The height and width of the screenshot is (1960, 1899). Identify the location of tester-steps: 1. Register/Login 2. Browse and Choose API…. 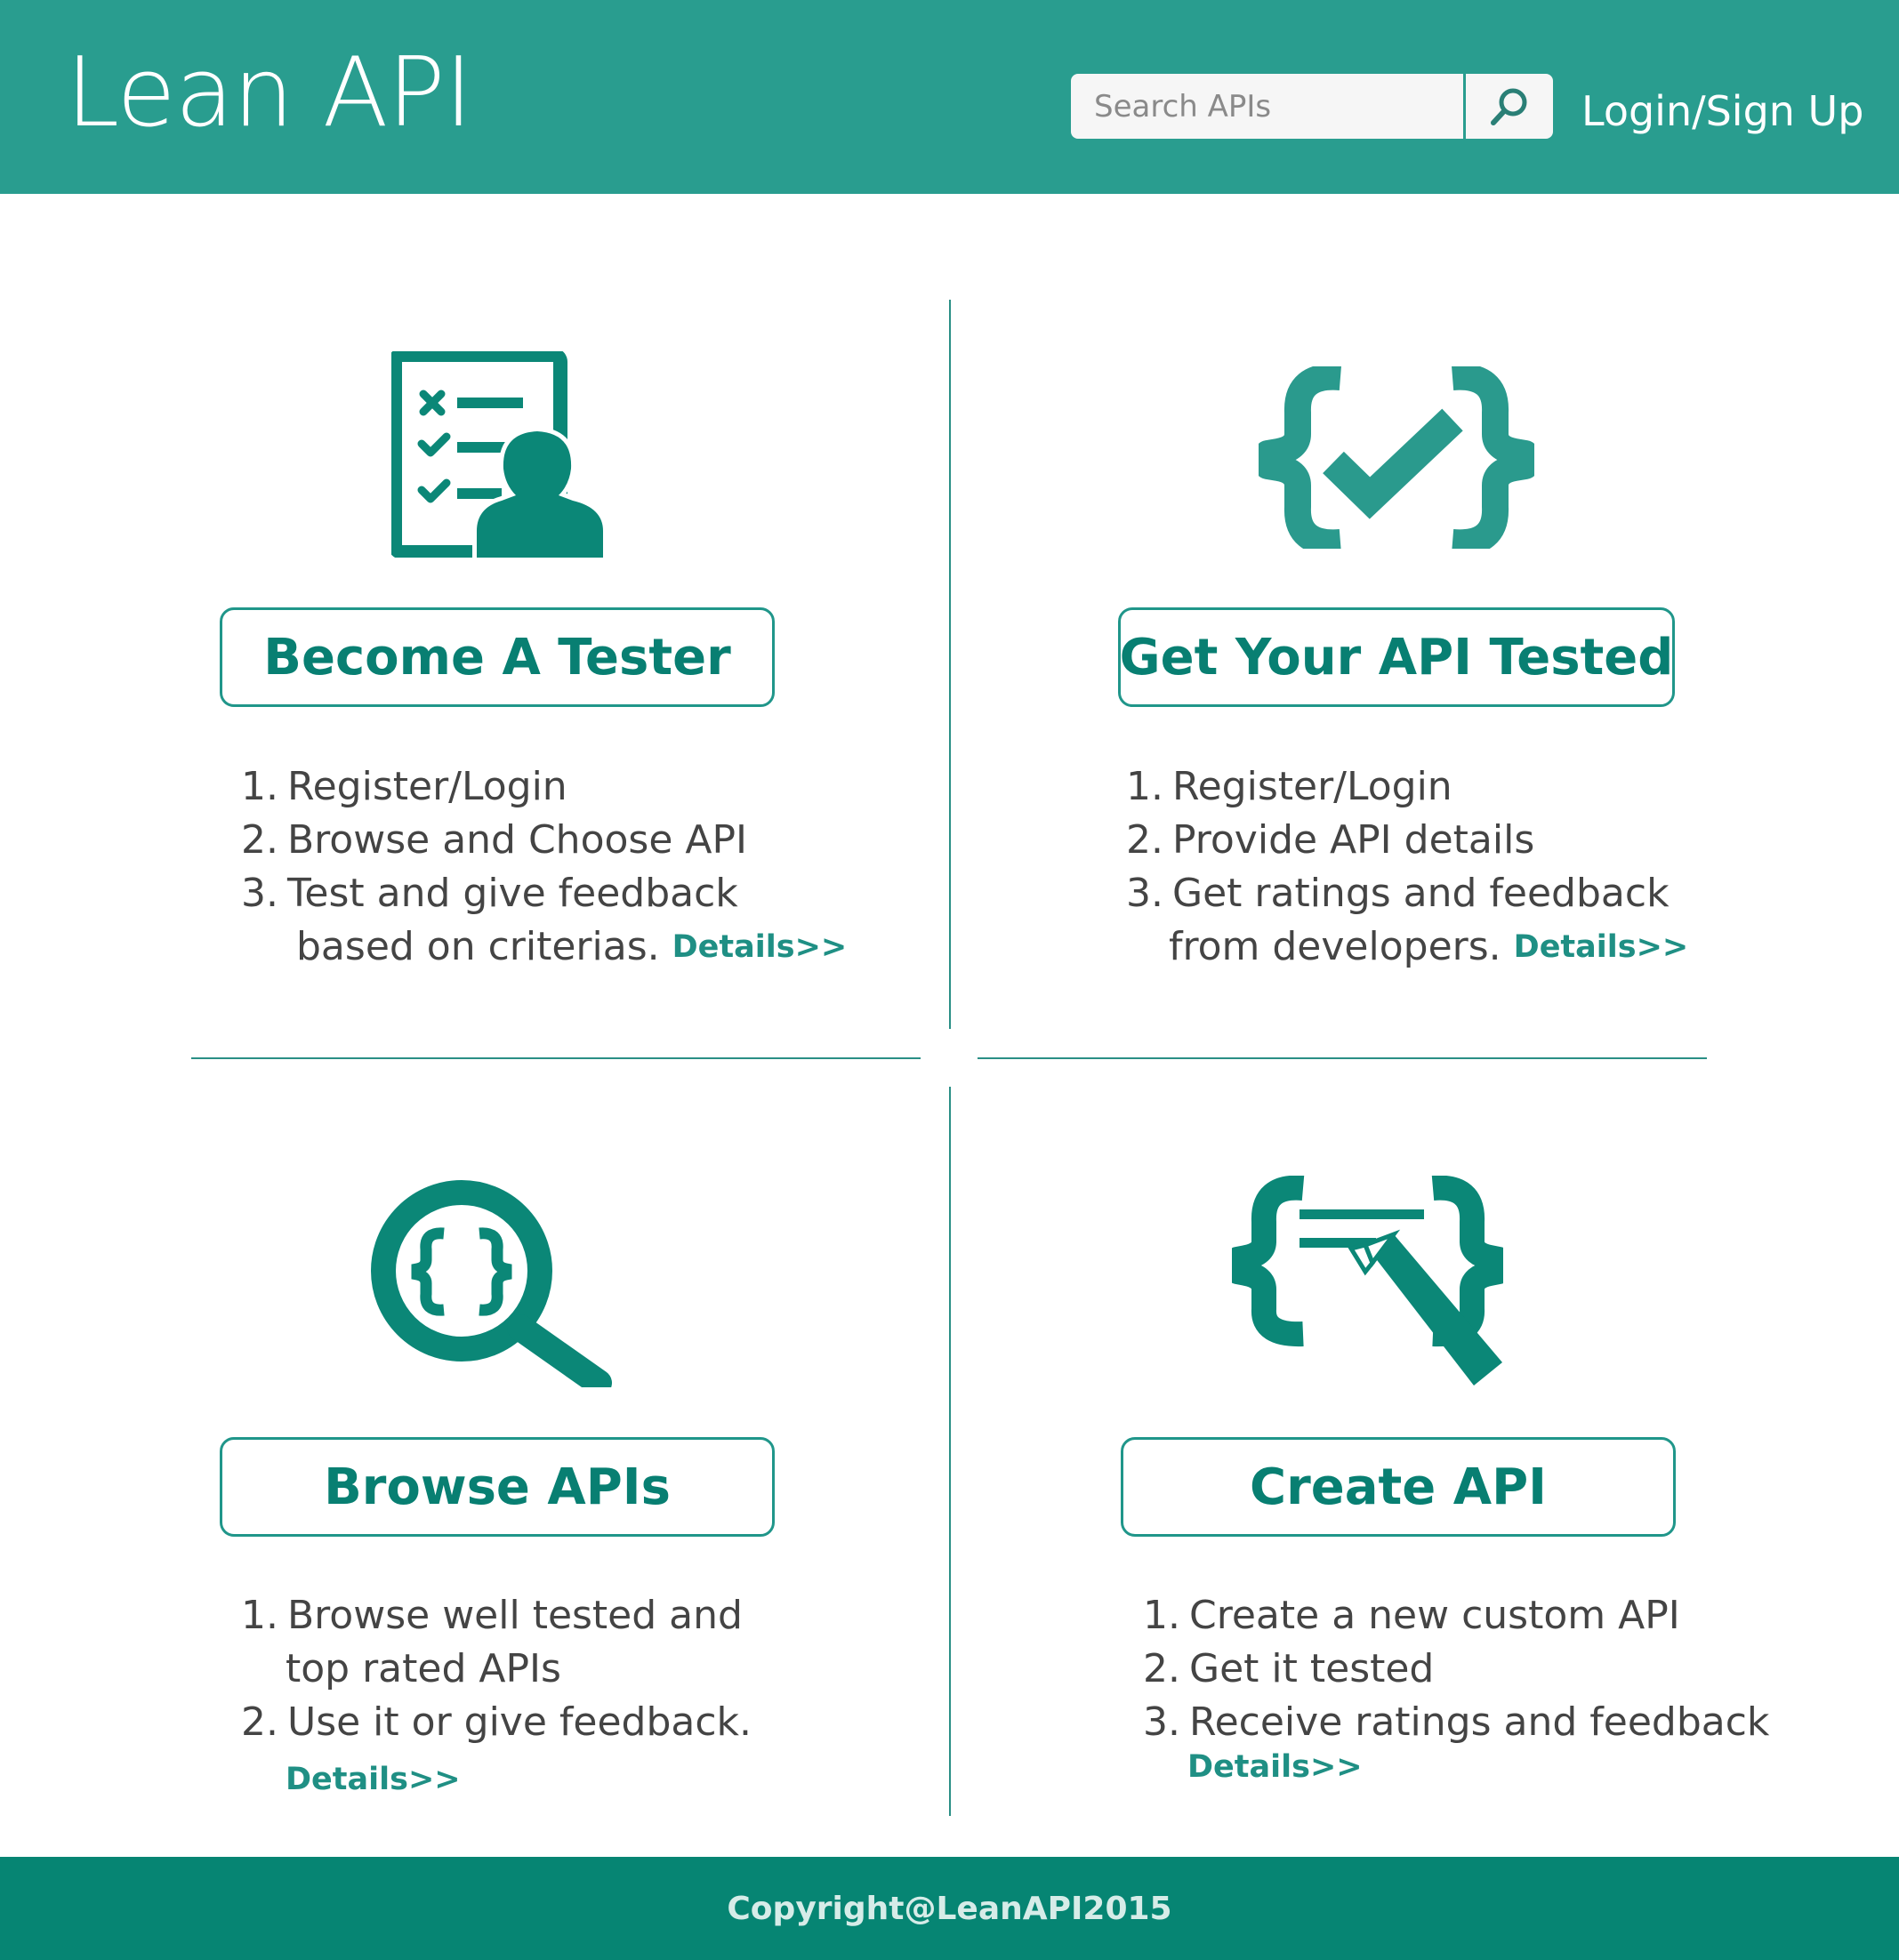
(544, 867).